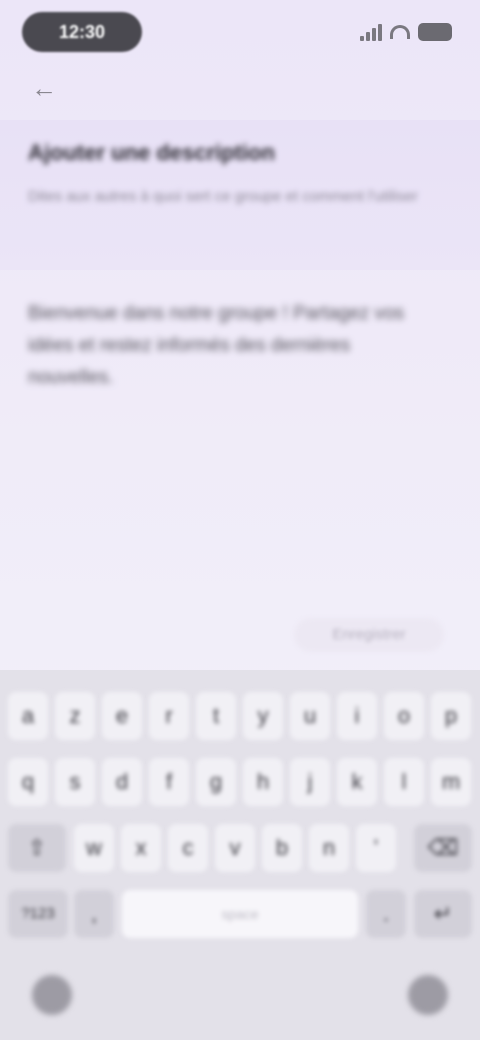  I want to click on key: k, so click(357, 782).